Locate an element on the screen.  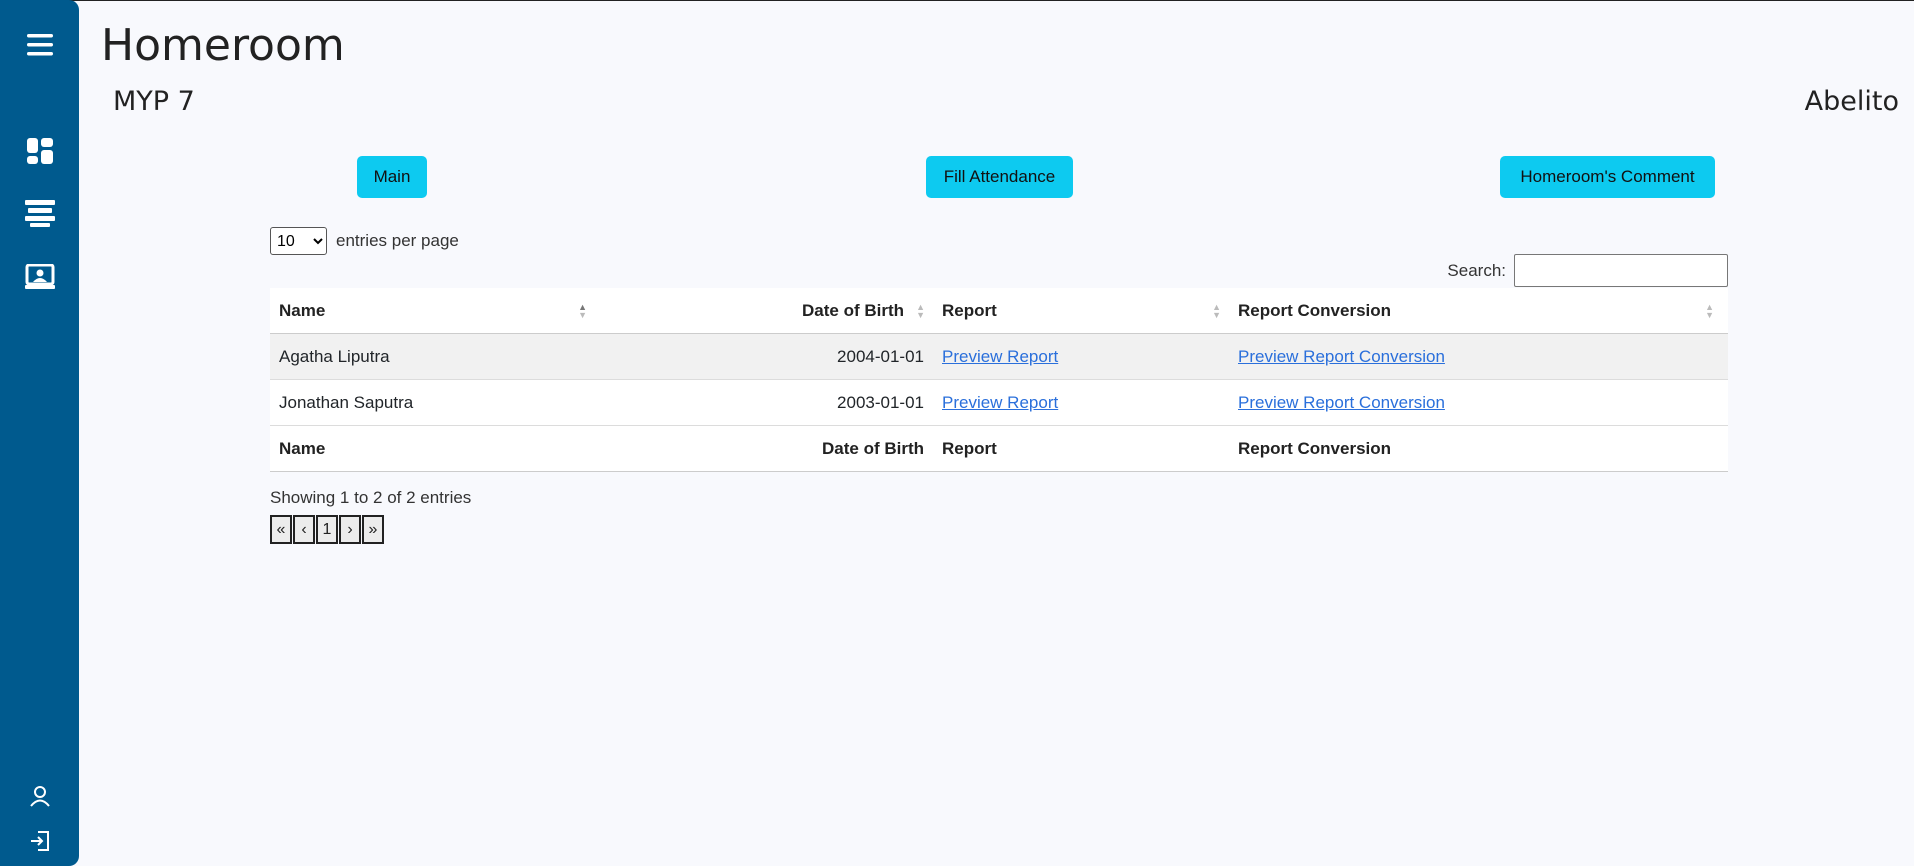
col-report-label: Report is located at coordinates (969, 310).